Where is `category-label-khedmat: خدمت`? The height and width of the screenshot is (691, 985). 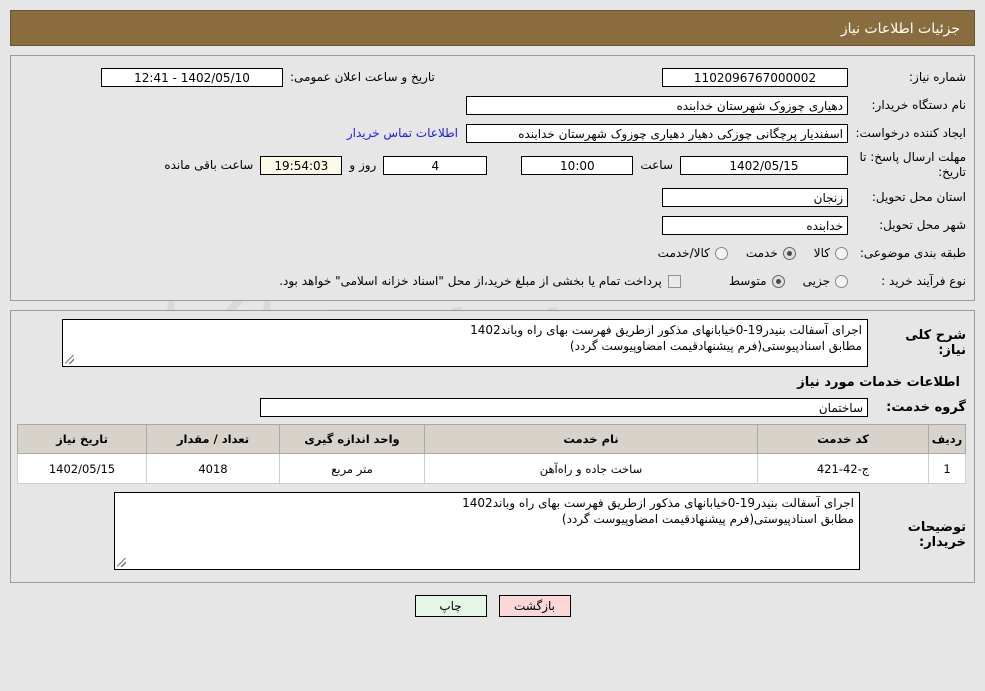 category-label-khedmat: خدمت is located at coordinates (761, 253).